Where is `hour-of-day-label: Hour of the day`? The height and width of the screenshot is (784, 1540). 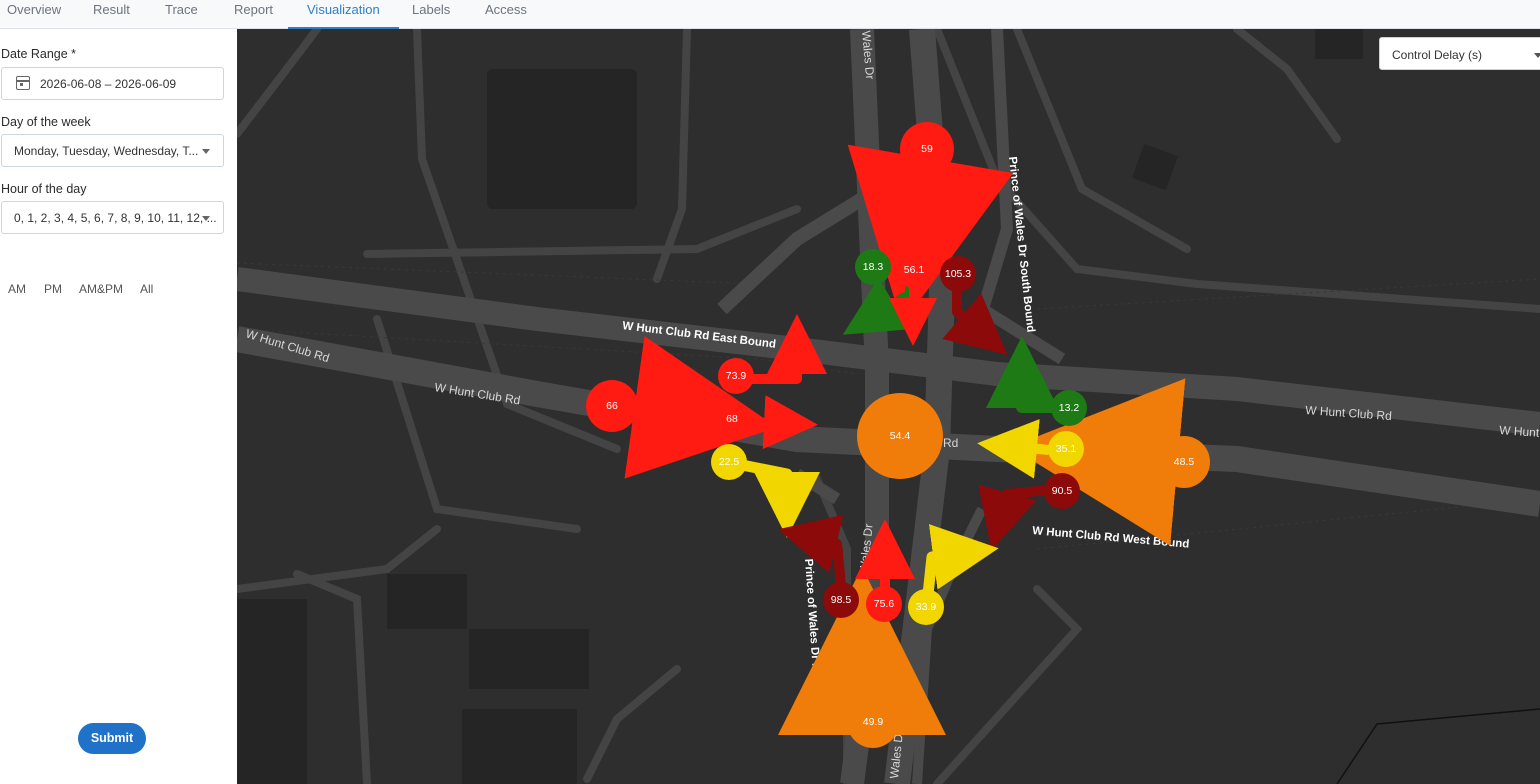 hour-of-day-label: Hour of the day is located at coordinates (44, 189).